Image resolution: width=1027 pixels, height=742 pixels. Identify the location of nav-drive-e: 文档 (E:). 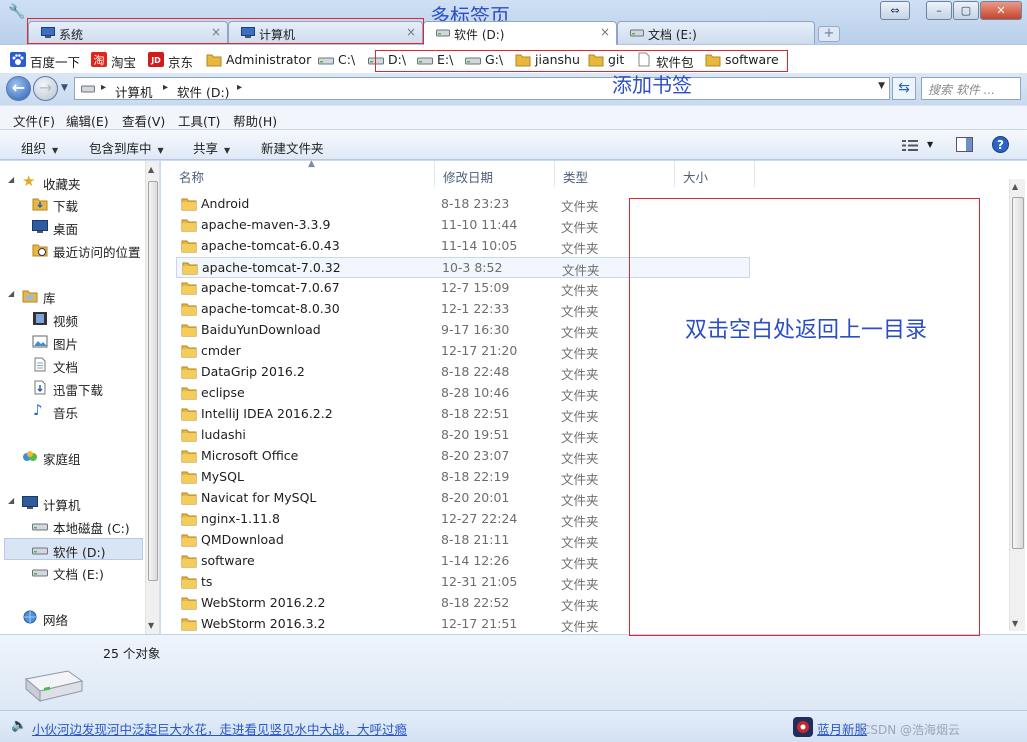
(71, 572).